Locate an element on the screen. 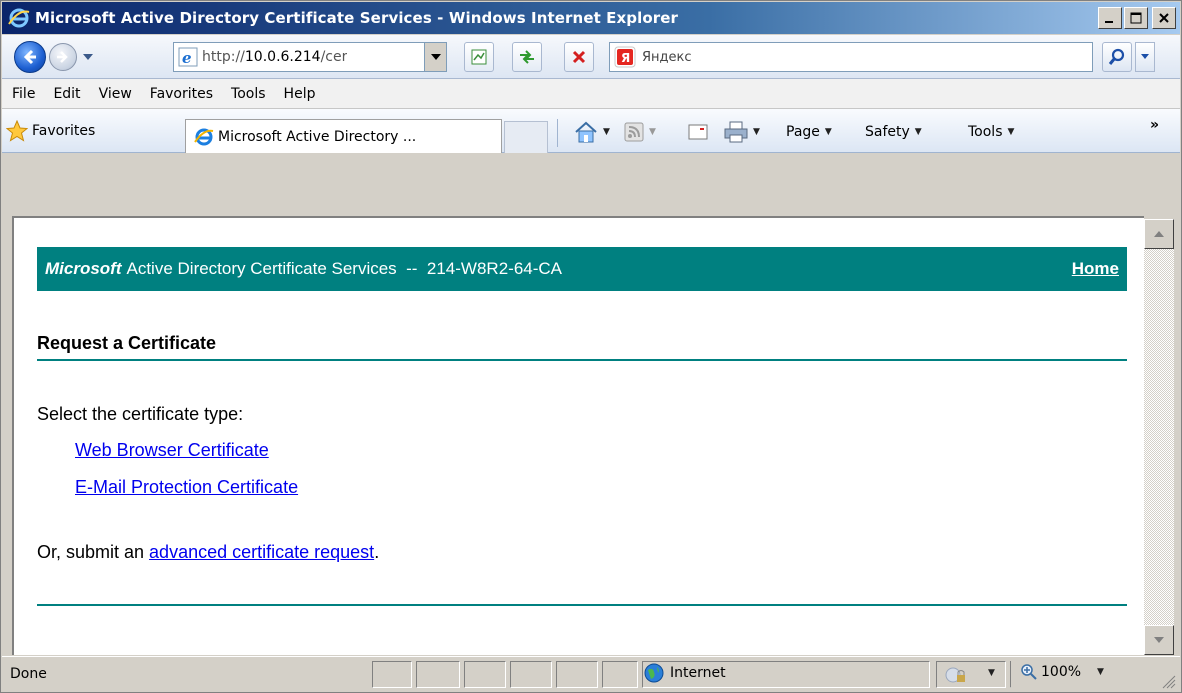 Image resolution: width=1182 pixels, height=693 pixels. maximize-icon is located at coordinates (1136, 18).